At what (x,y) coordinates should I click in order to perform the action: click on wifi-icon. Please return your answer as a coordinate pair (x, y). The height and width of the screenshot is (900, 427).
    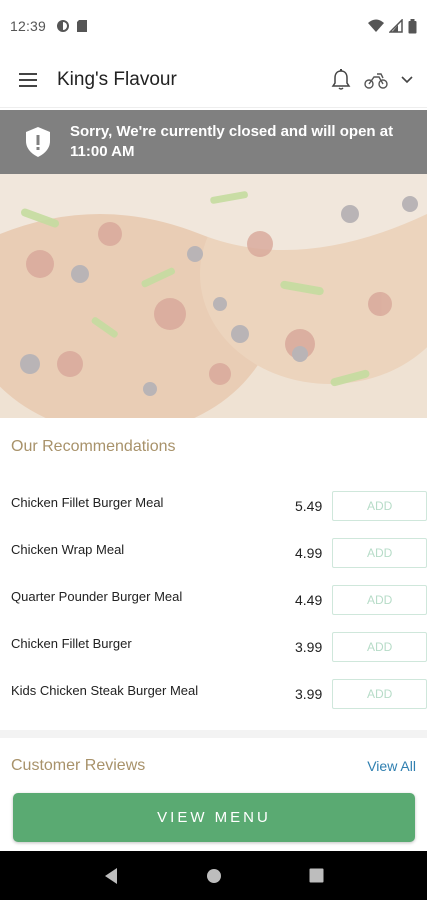
    Looking at the image, I should click on (376, 25).